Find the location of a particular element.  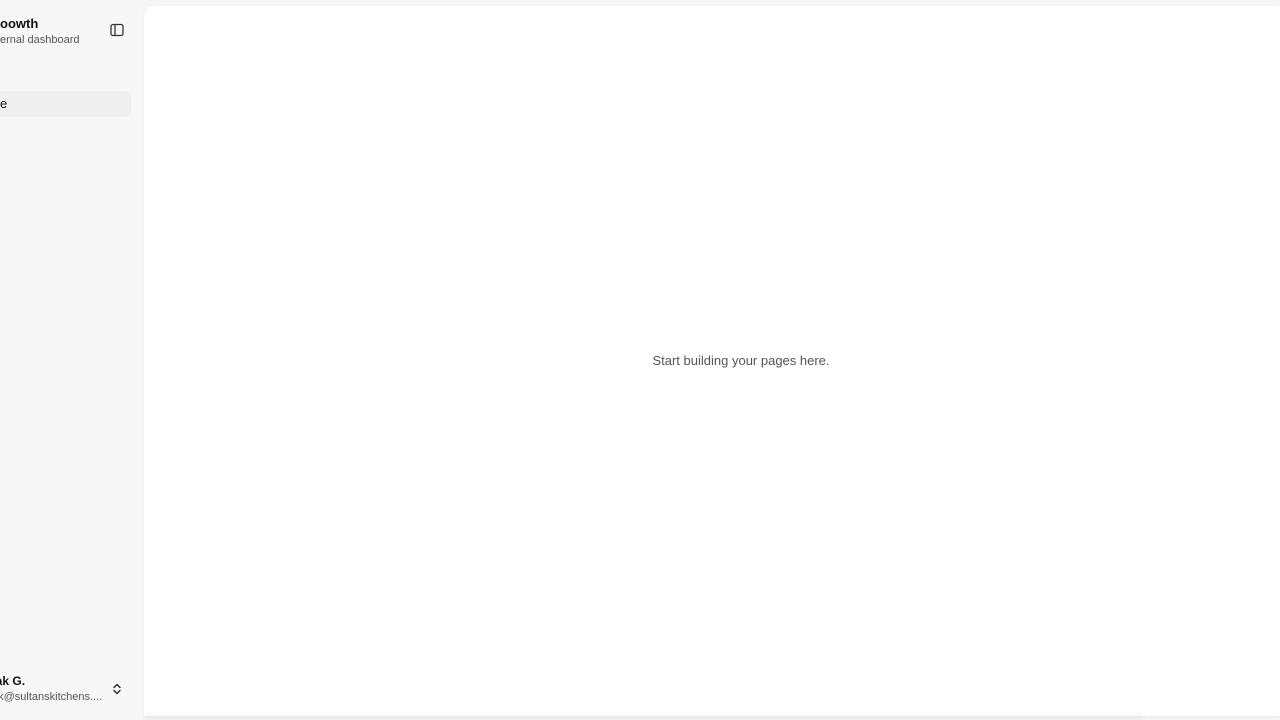

sidebar-panel-icon is located at coordinates (117, 32).